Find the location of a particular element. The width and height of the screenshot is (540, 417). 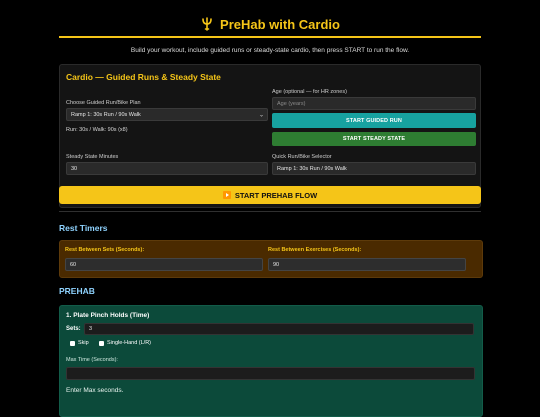

quick-selector-select: Ramp 1: 30s Run / 90s Walk is located at coordinates (374, 168).